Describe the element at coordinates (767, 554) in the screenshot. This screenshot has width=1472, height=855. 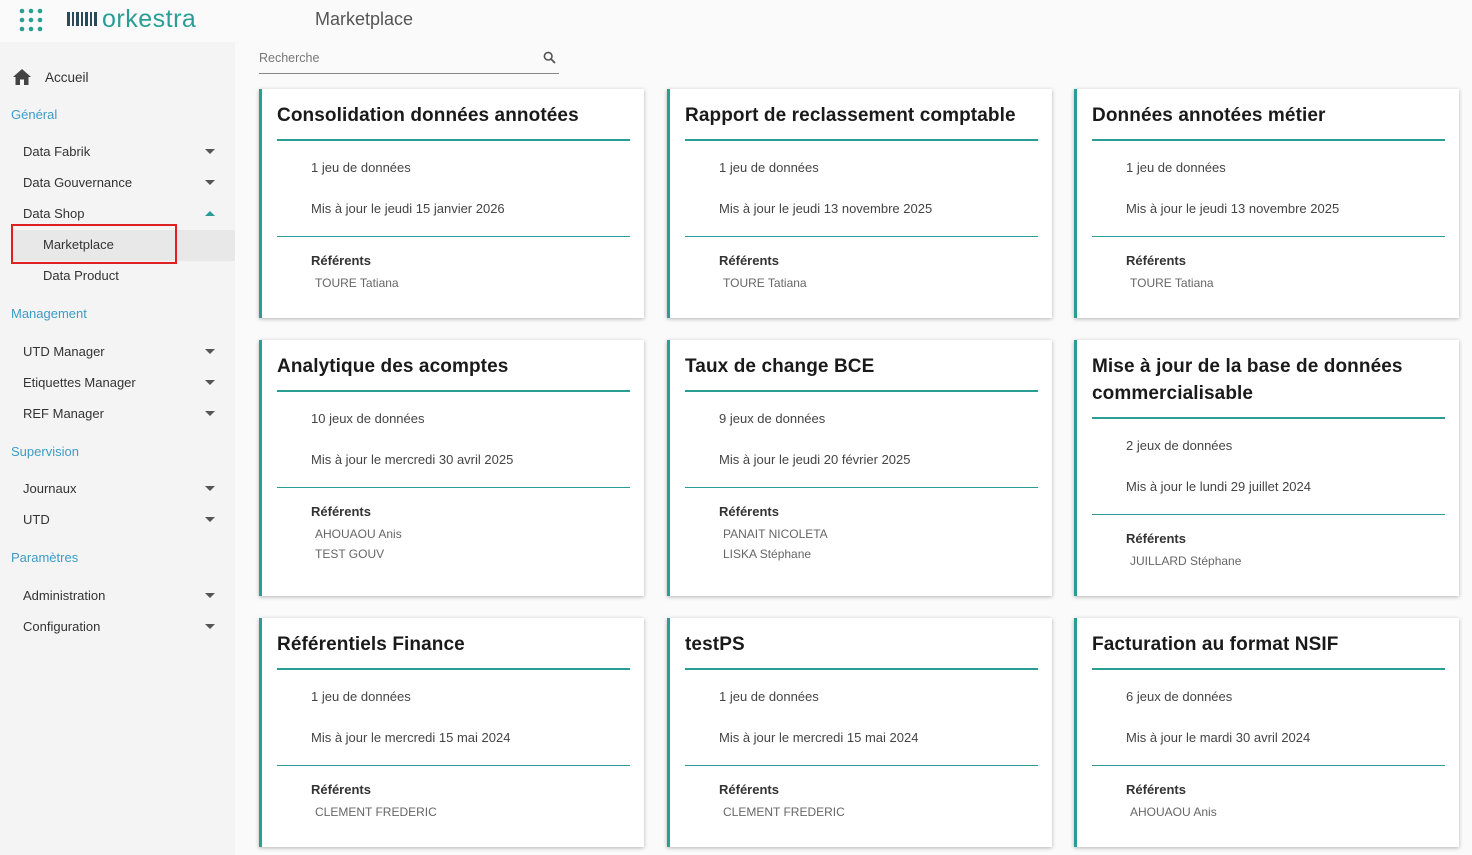
I see `card-referent: LISKA Stéphane` at that location.